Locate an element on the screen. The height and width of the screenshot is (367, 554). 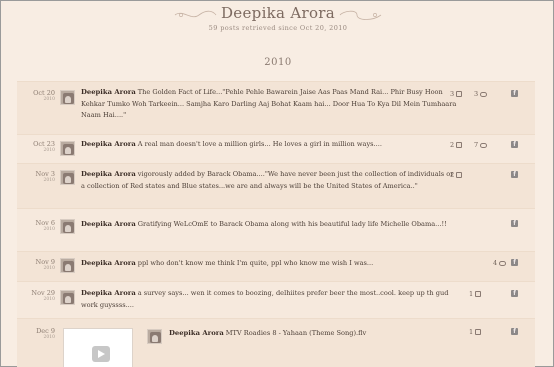
comment-count: 3 is located at coordinates (481, 94).